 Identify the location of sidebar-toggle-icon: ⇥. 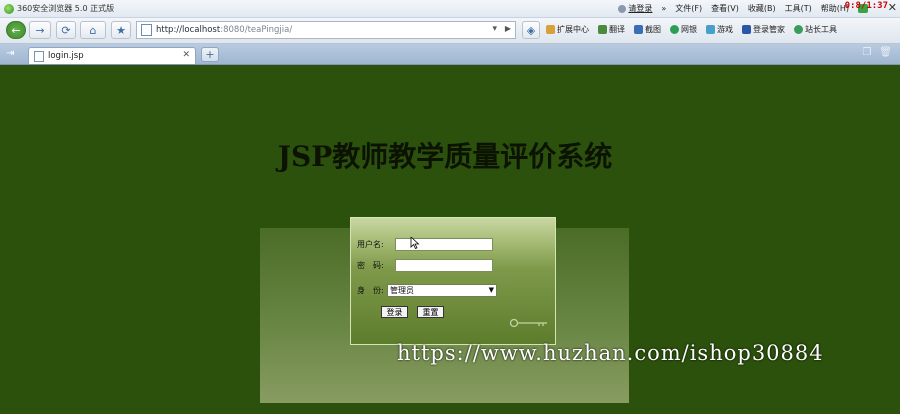
(10, 53).